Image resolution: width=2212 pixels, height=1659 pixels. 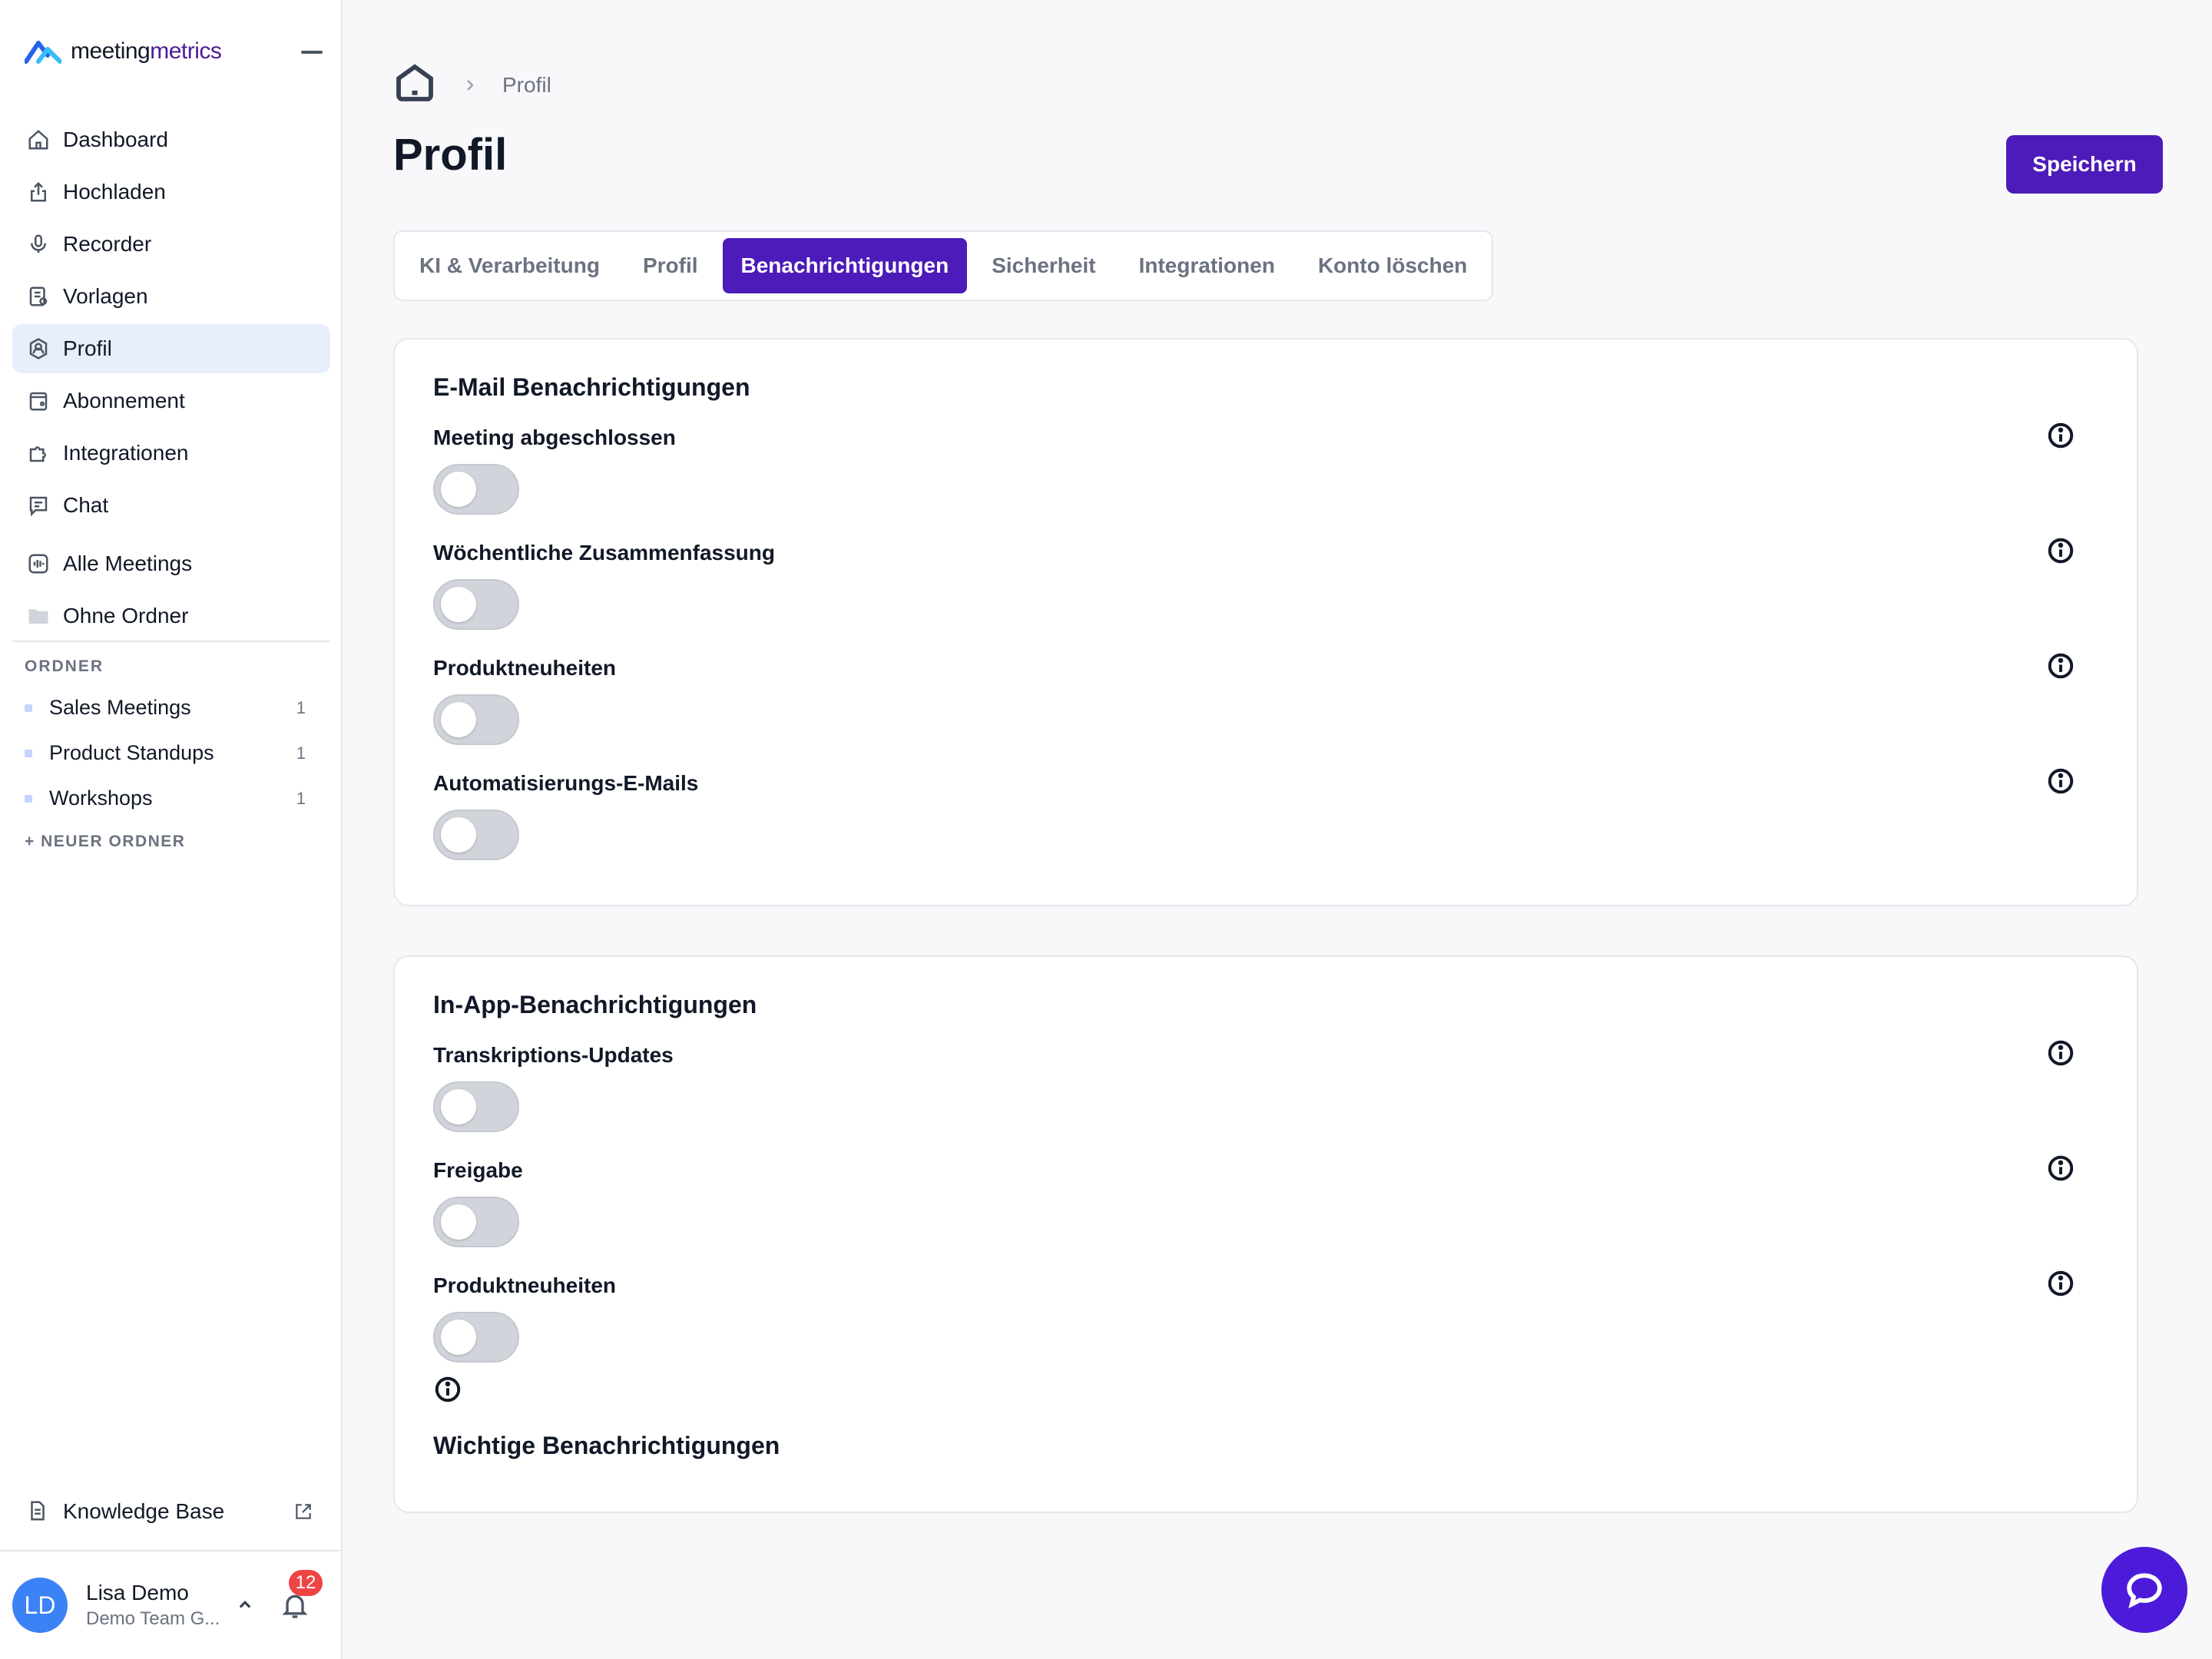 I want to click on tab-security: Sicherheit, so click(x=1043, y=266).